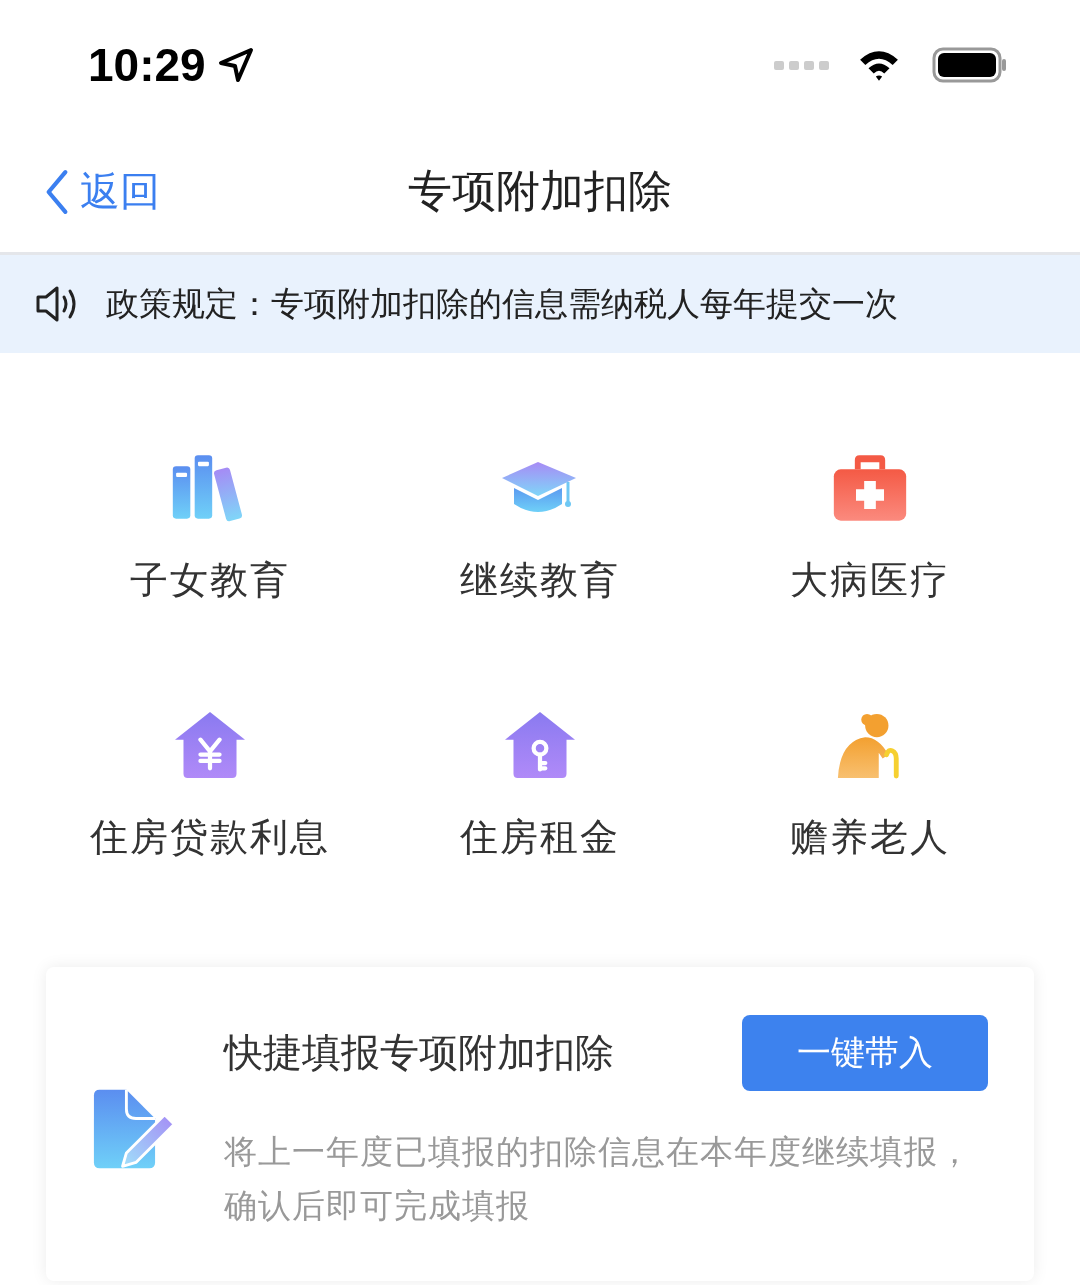 Image resolution: width=1080 pixels, height=1285 pixels. Describe the element at coordinates (147, 65) in the screenshot. I see `status-time: 10:29` at that location.